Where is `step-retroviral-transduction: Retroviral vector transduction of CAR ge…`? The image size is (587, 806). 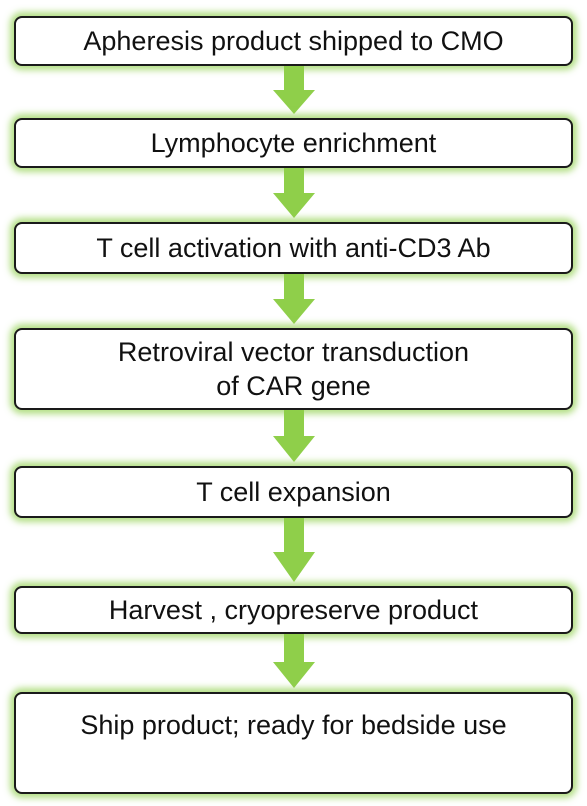 step-retroviral-transduction: Retroviral vector transduction of CAR ge… is located at coordinates (293, 369).